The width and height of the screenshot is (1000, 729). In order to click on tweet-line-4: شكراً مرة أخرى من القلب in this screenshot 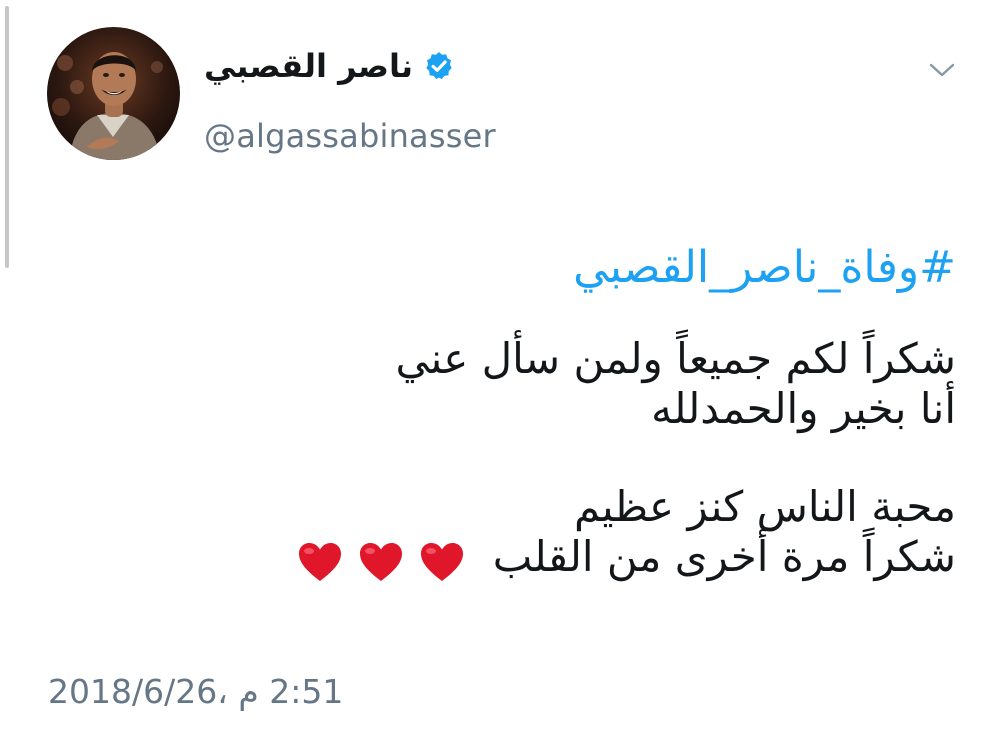, I will do `click(724, 556)`.